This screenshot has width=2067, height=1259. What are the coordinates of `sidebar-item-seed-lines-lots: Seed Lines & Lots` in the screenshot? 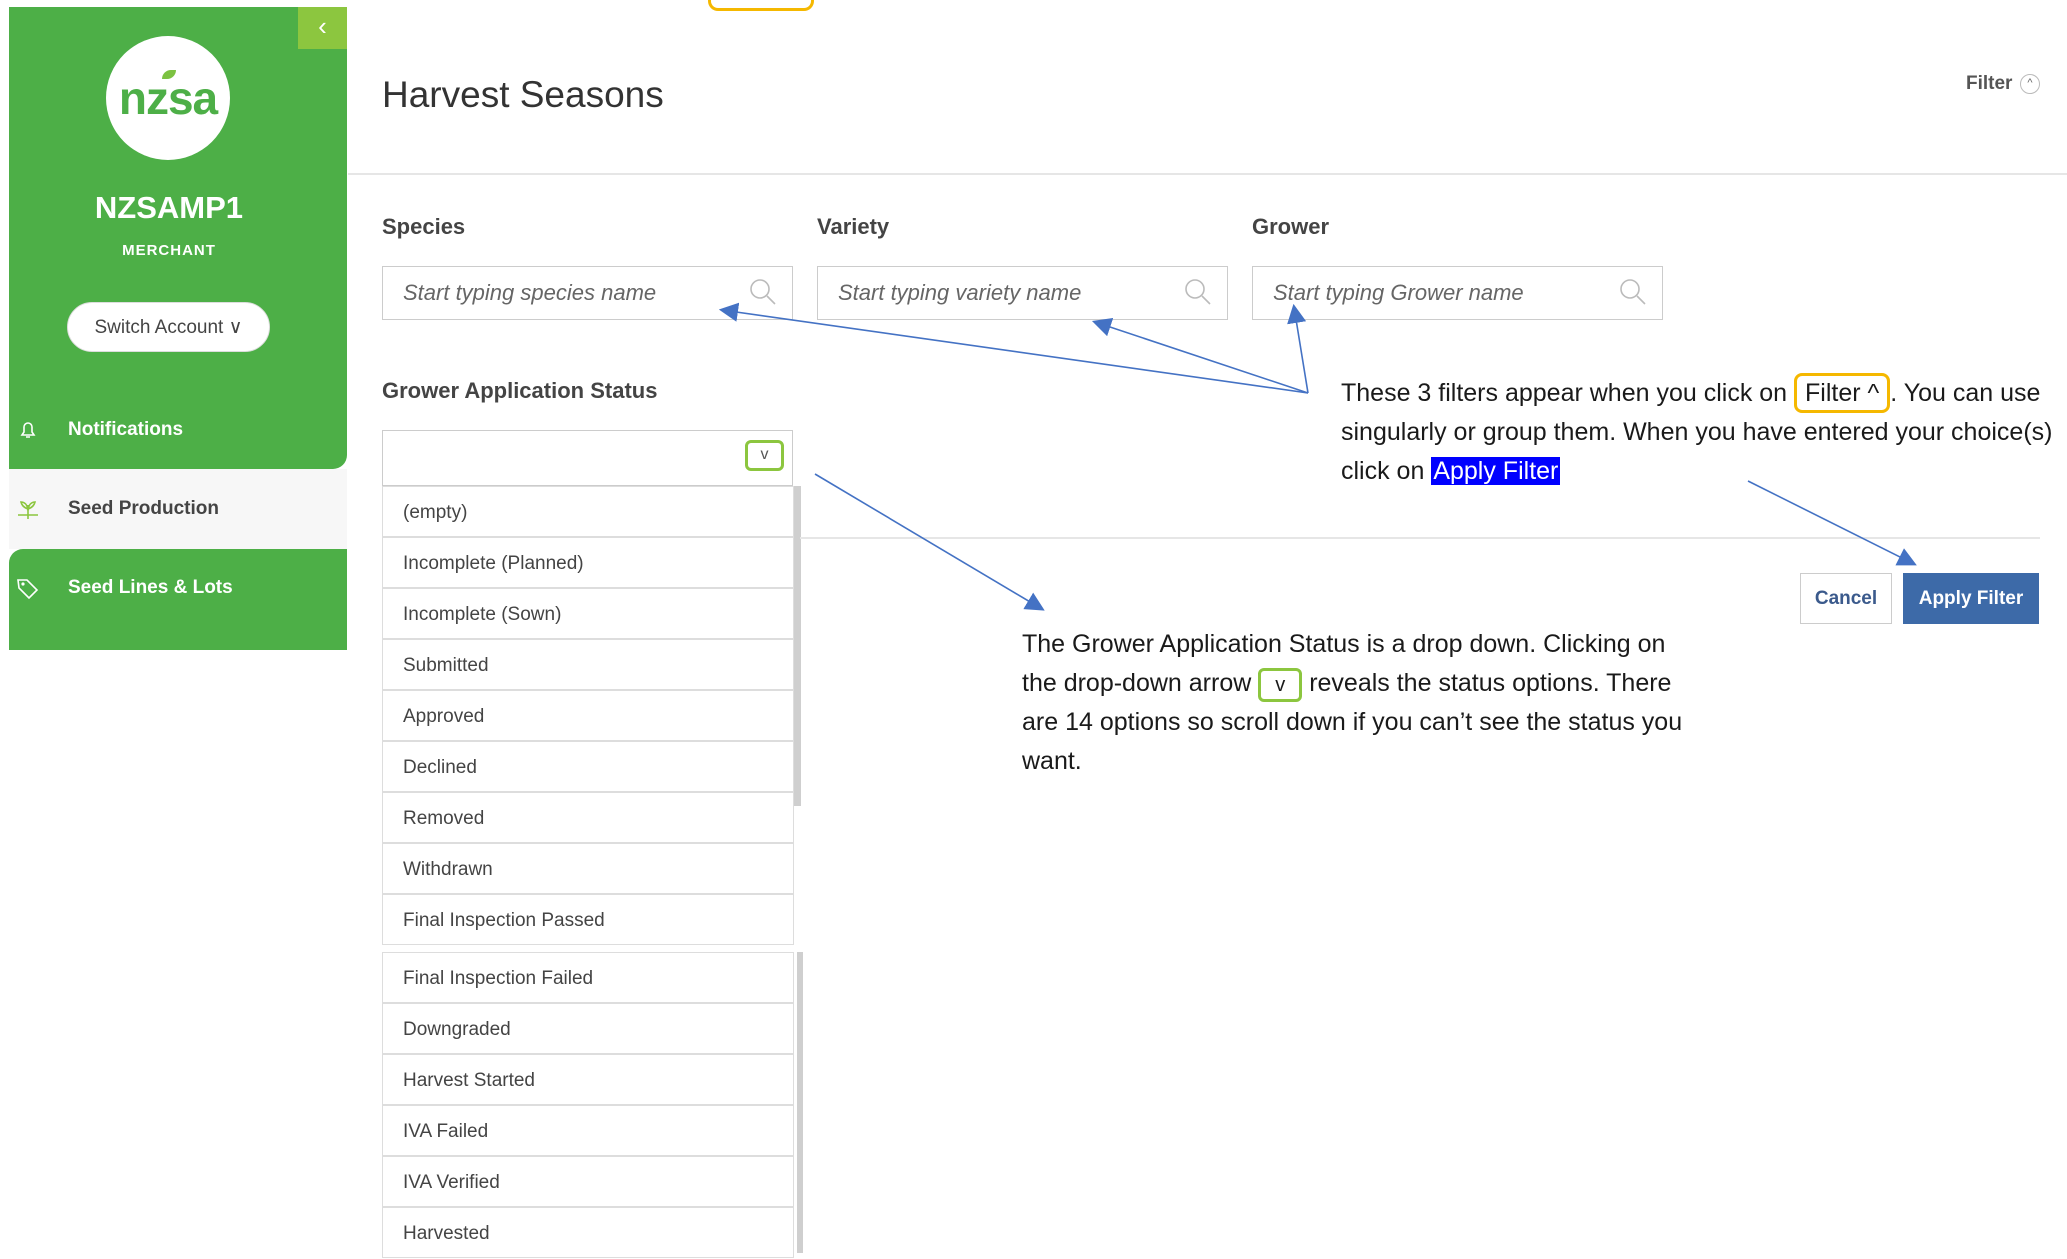 It's located at (174, 588).